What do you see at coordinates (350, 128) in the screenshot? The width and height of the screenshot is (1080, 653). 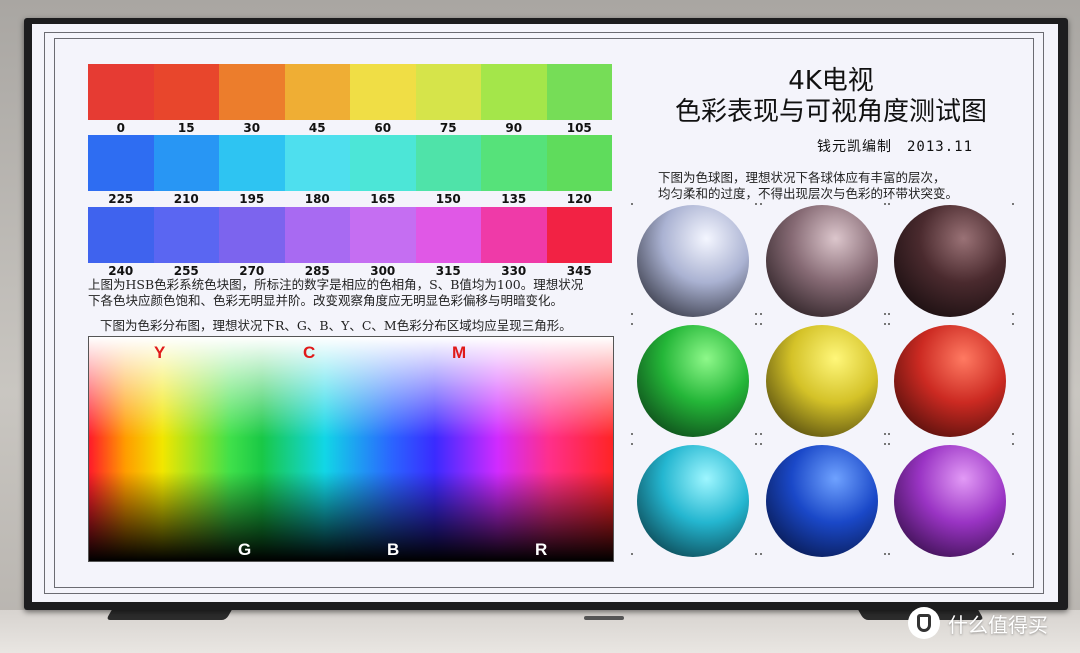 I see `hue-labels-1: 0 15 30 45 60 75 90 105` at bounding box center [350, 128].